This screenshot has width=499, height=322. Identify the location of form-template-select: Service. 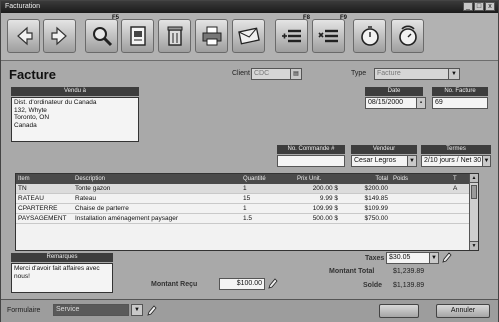
(91, 310).